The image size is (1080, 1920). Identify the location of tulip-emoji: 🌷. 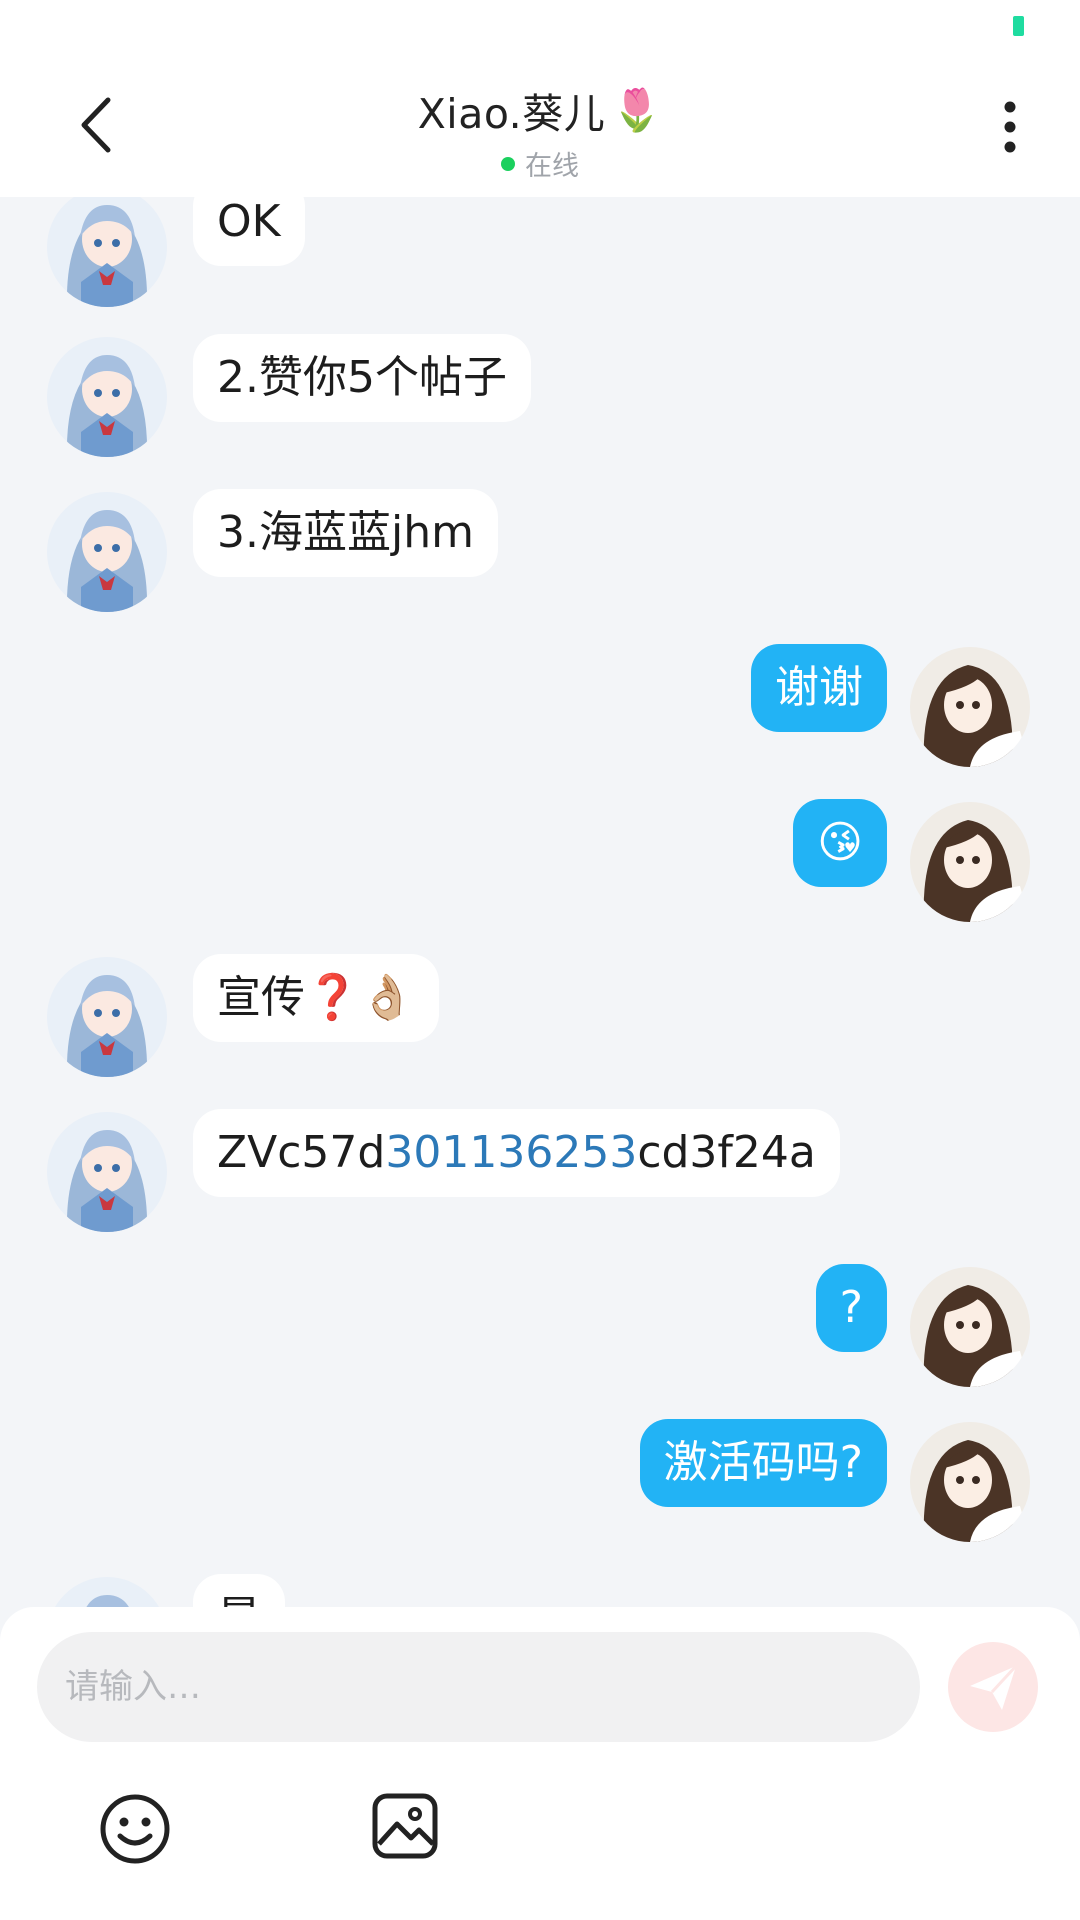
(637, 109).